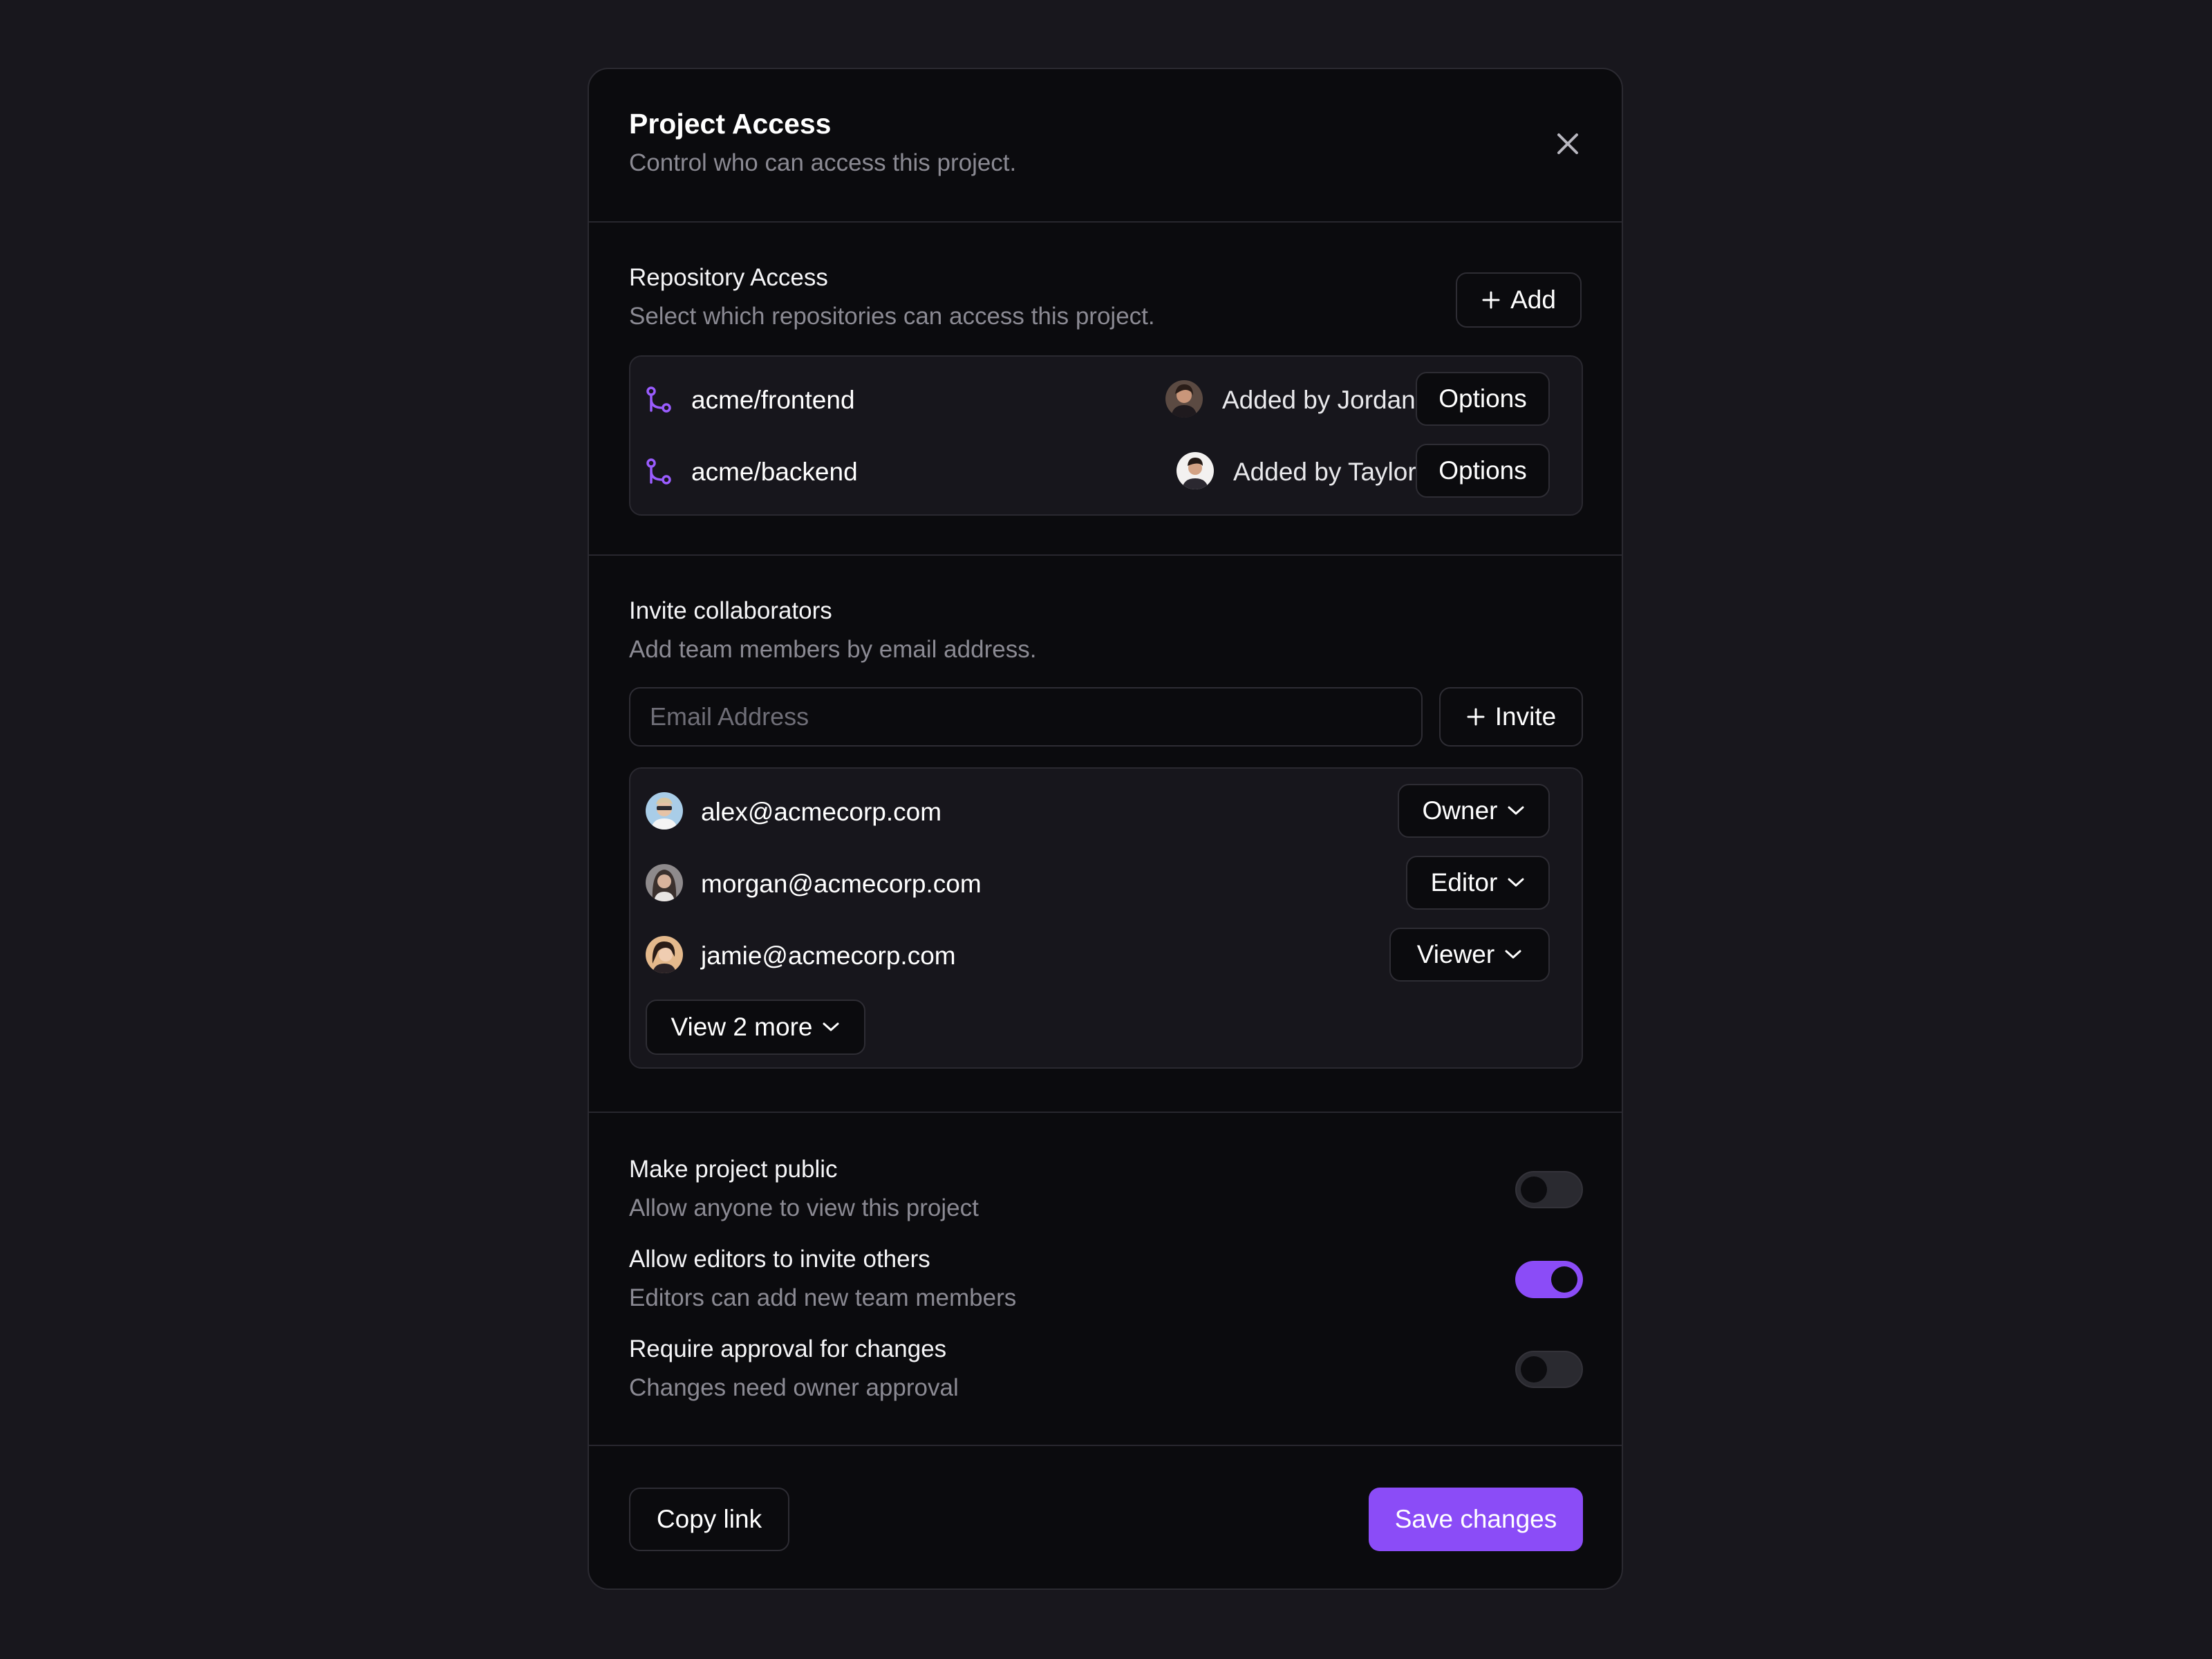 The width and height of the screenshot is (2212, 1659). Describe the element at coordinates (1455, 954) in the screenshot. I see `role-label: Viewer` at that location.